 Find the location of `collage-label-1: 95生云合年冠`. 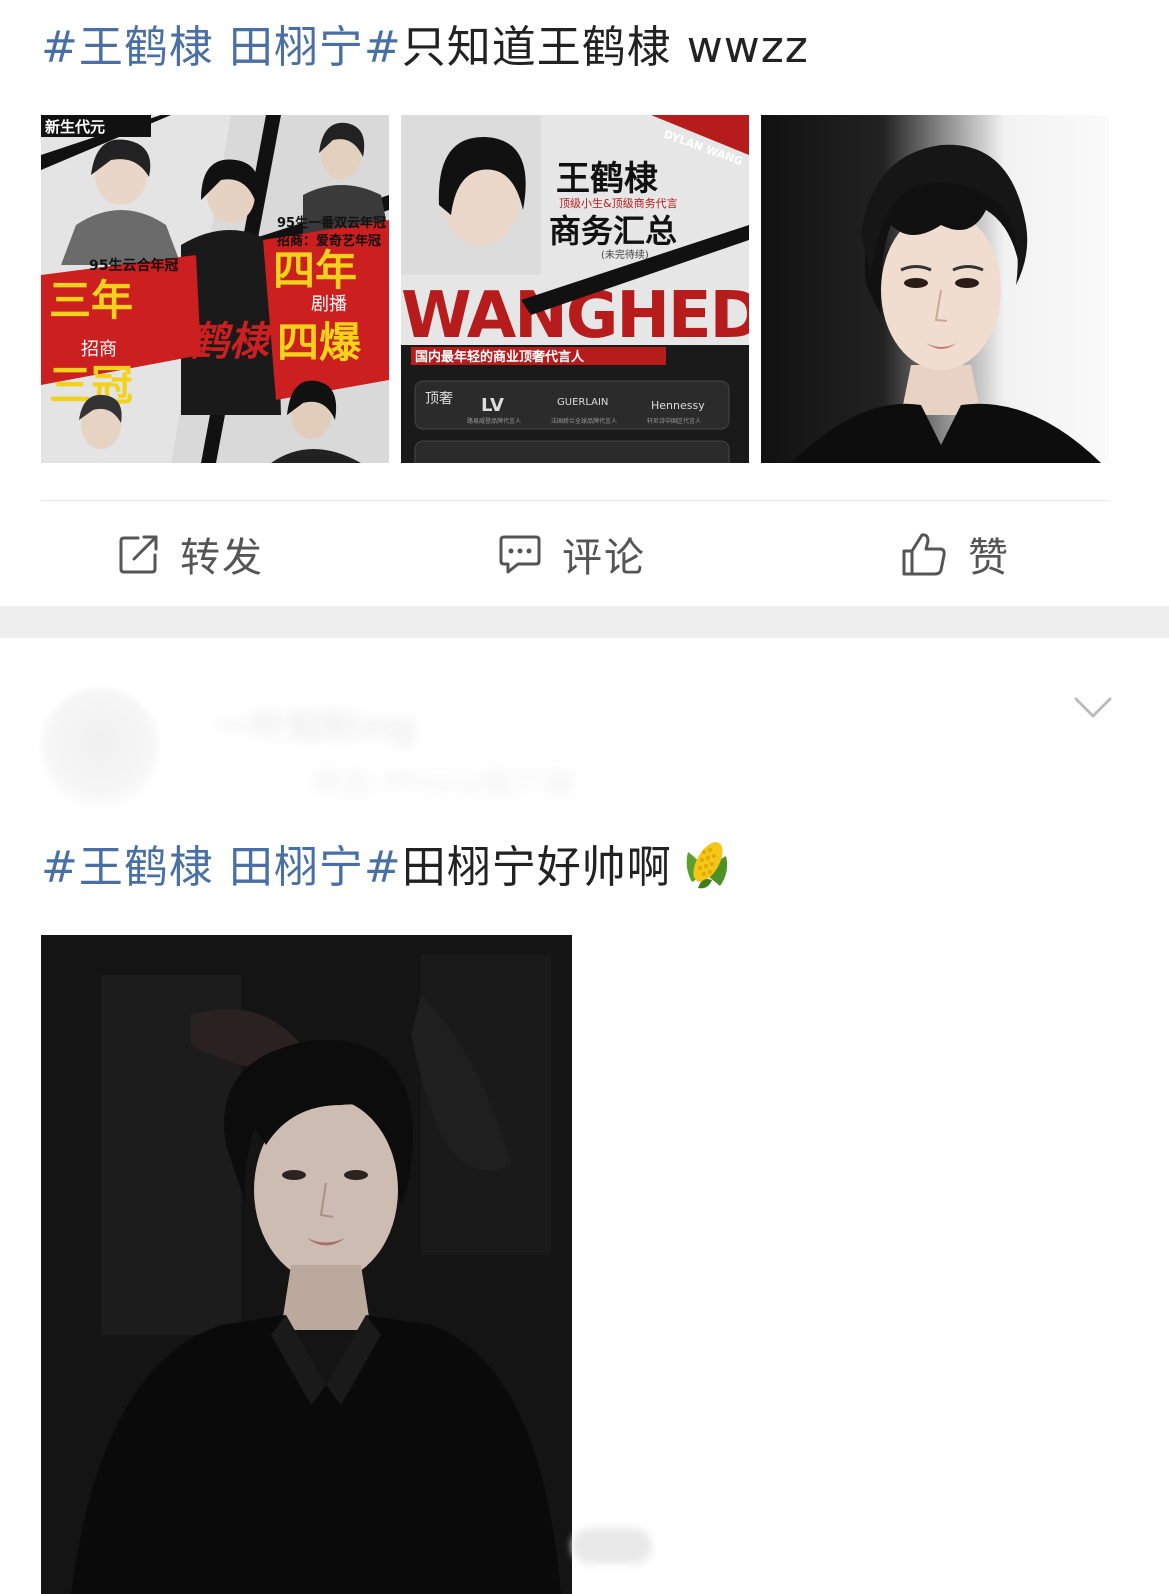

collage-label-1: 95生云合年冠 is located at coordinates (133, 265).